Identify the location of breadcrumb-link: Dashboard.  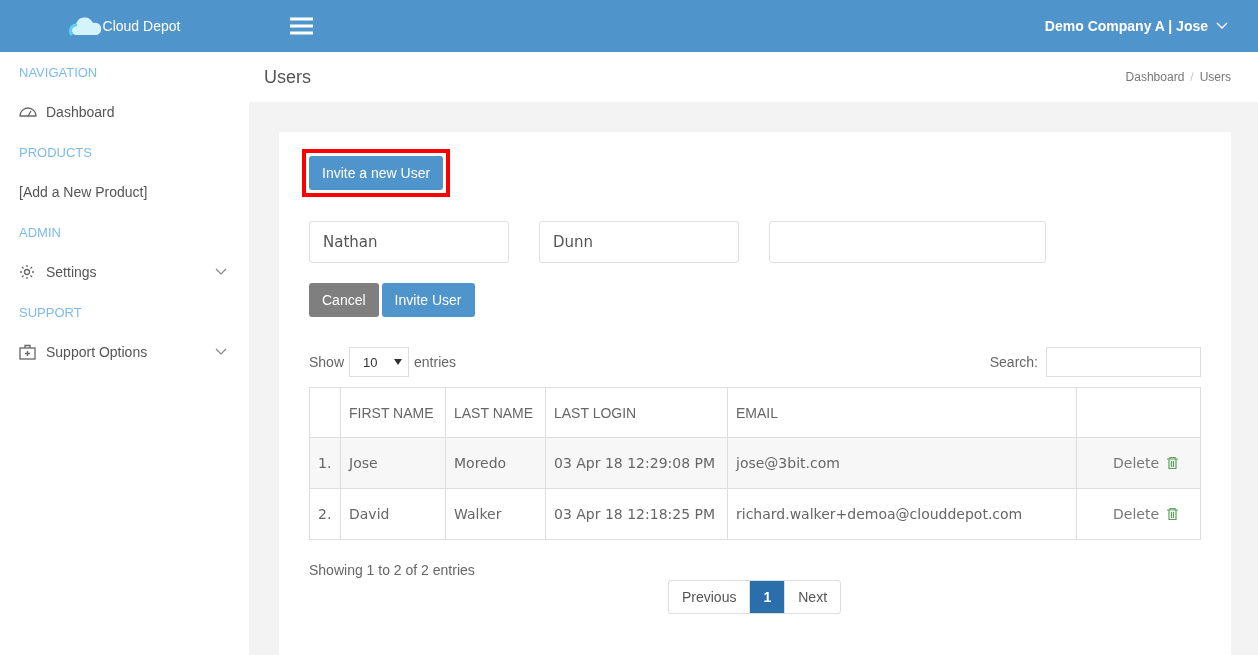
(1155, 77).